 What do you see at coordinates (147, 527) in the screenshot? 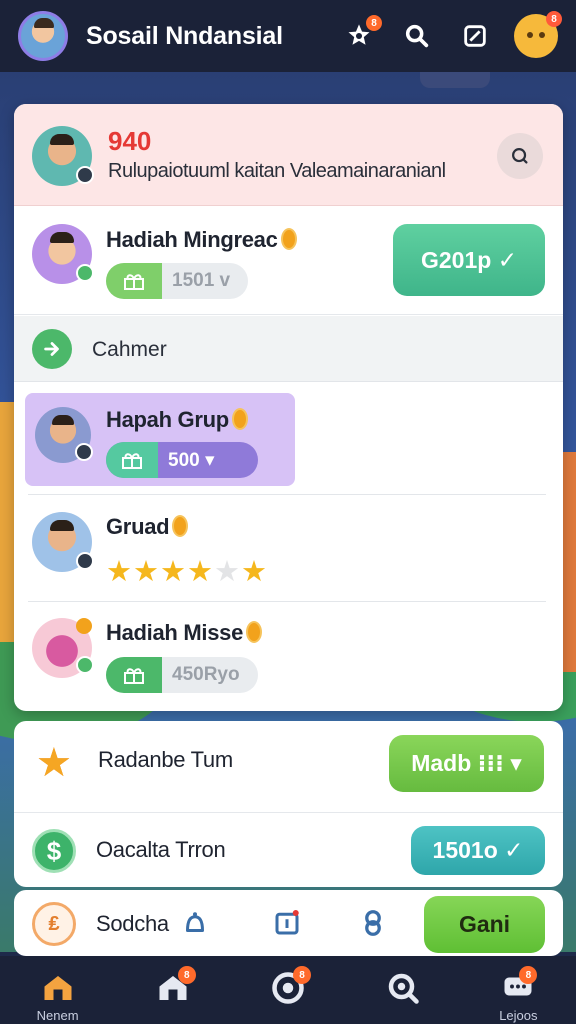
I see `item-title: Gruad` at bounding box center [147, 527].